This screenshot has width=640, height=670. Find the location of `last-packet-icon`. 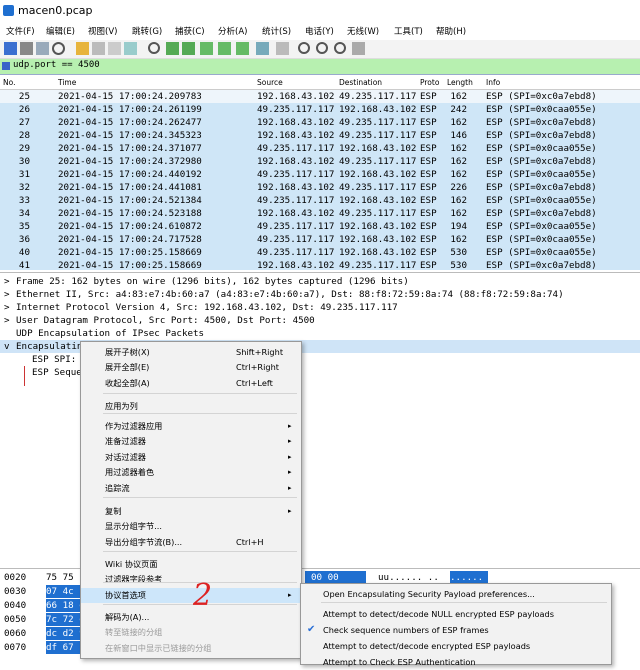

last-packet-icon is located at coordinates (242, 48).